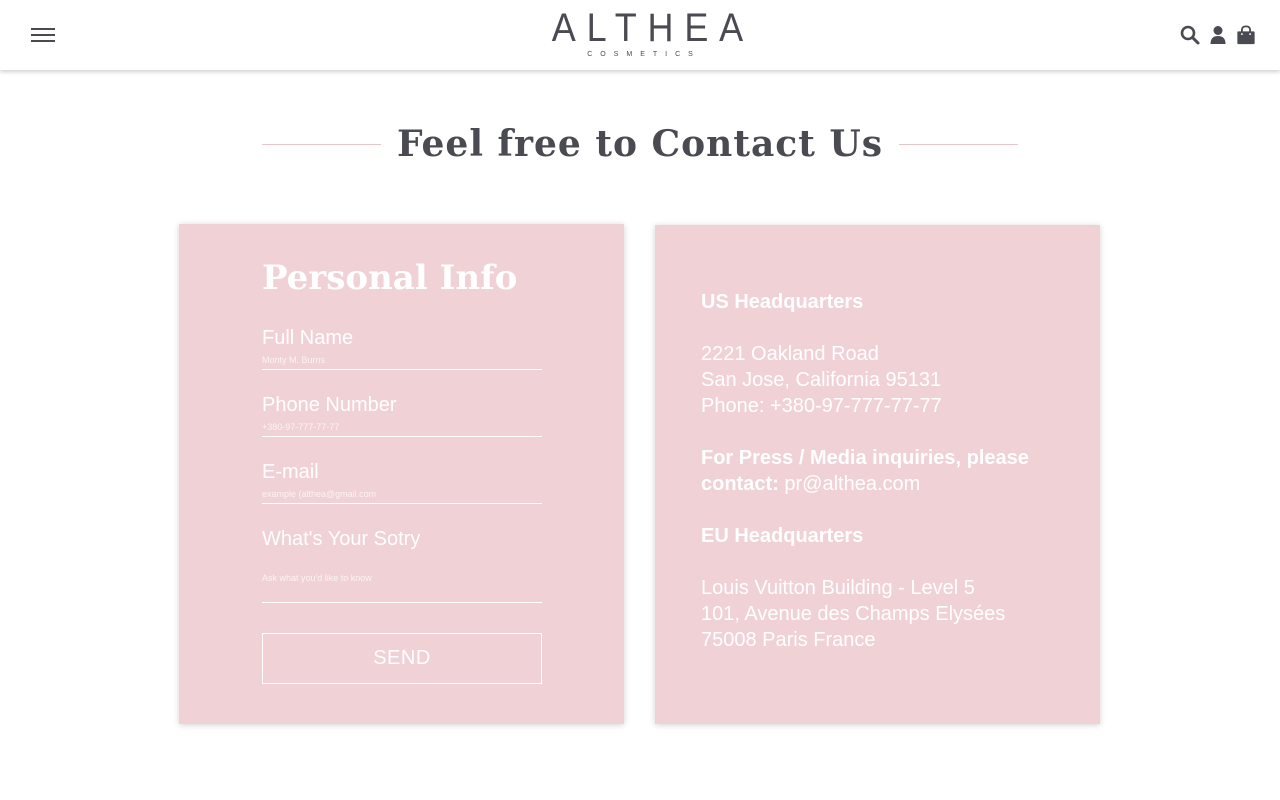 The width and height of the screenshot is (1280, 800). I want to click on us-phone: Phone: +380-97-777-77-77, so click(821, 406).